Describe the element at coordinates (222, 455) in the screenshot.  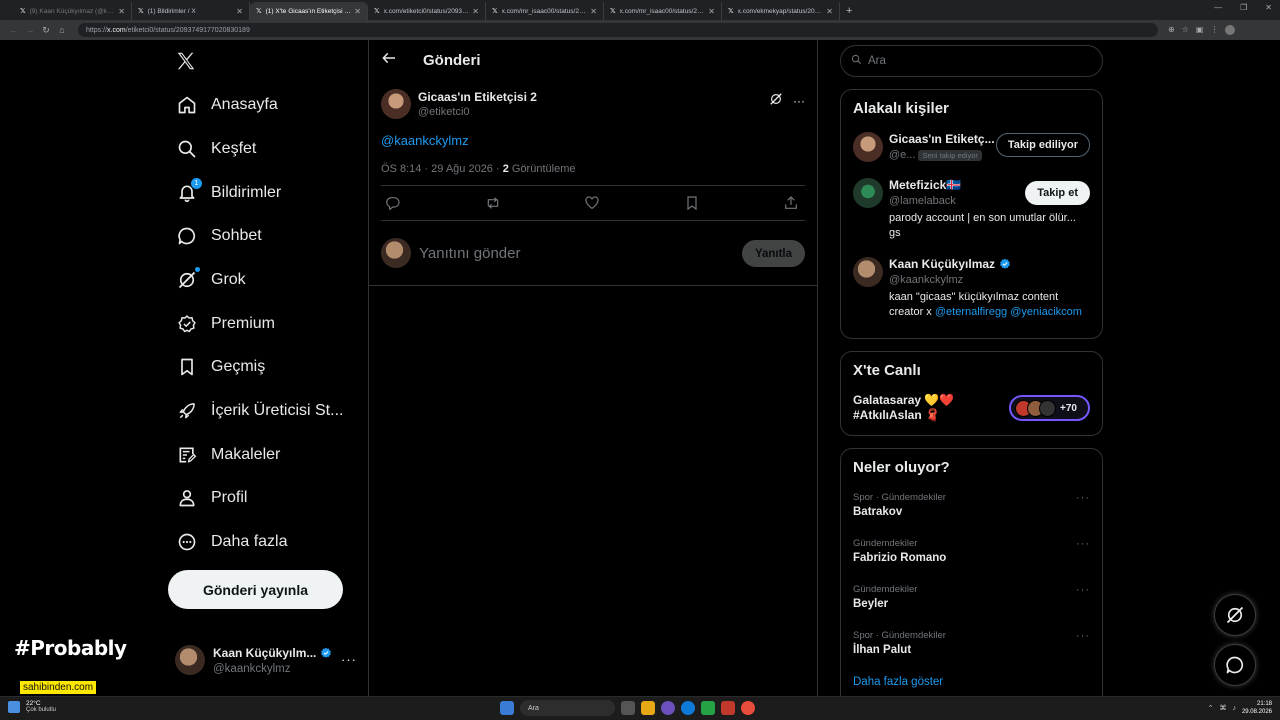
I see `nav-item-articles: Makaleler` at that location.